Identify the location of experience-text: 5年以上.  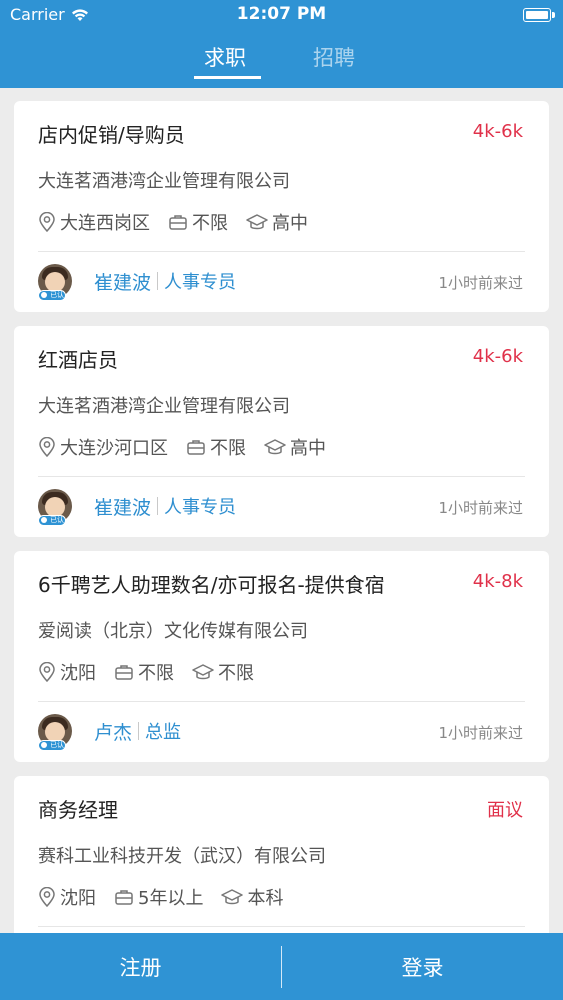
(171, 898).